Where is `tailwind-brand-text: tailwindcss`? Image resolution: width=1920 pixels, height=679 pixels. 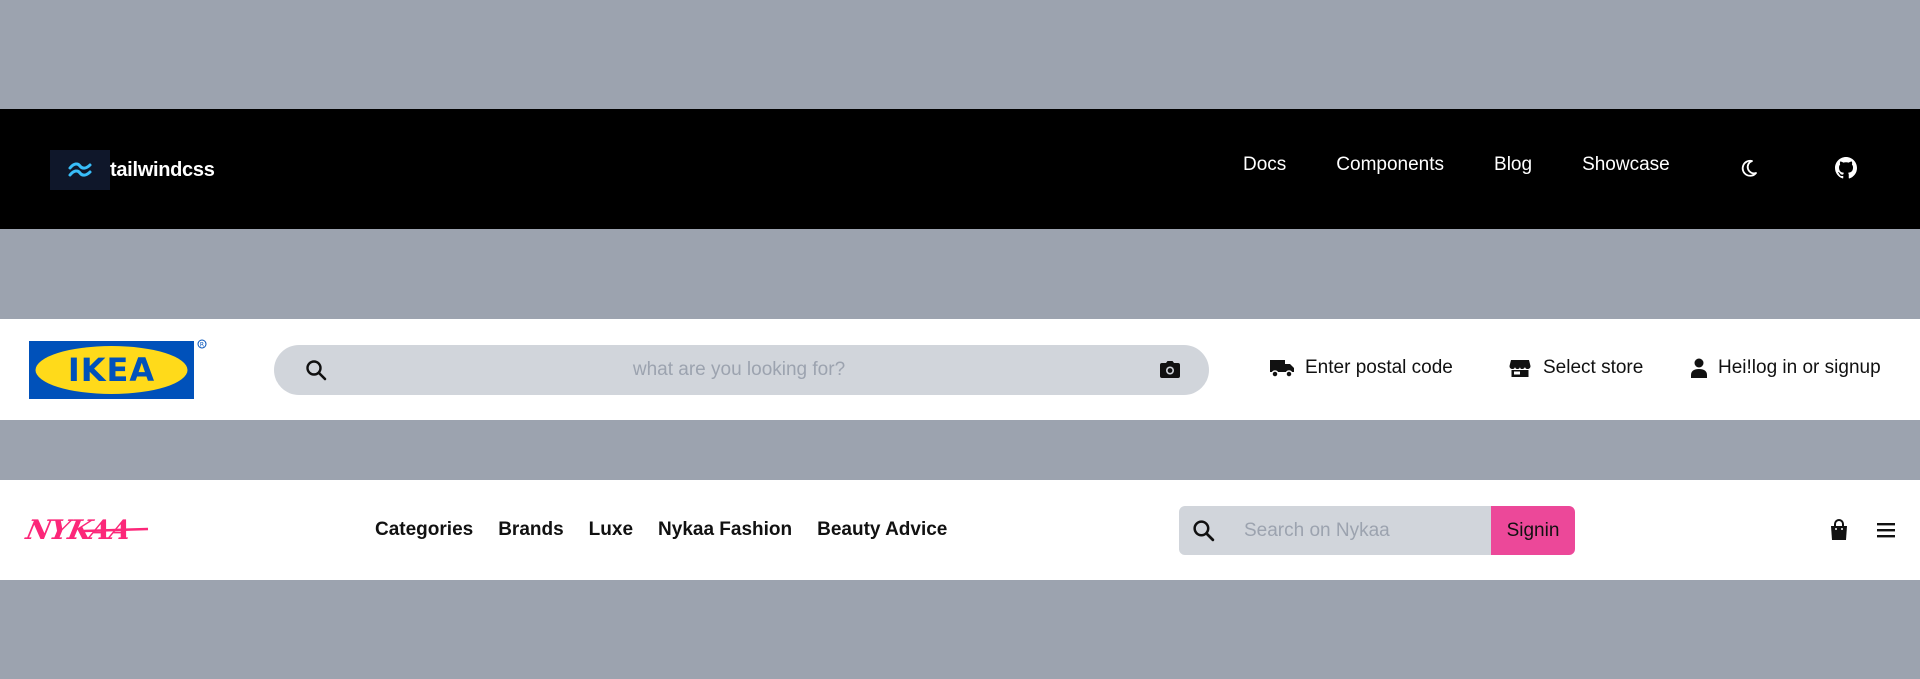
tailwind-brand-text: tailwindcss is located at coordinates (162, 169).